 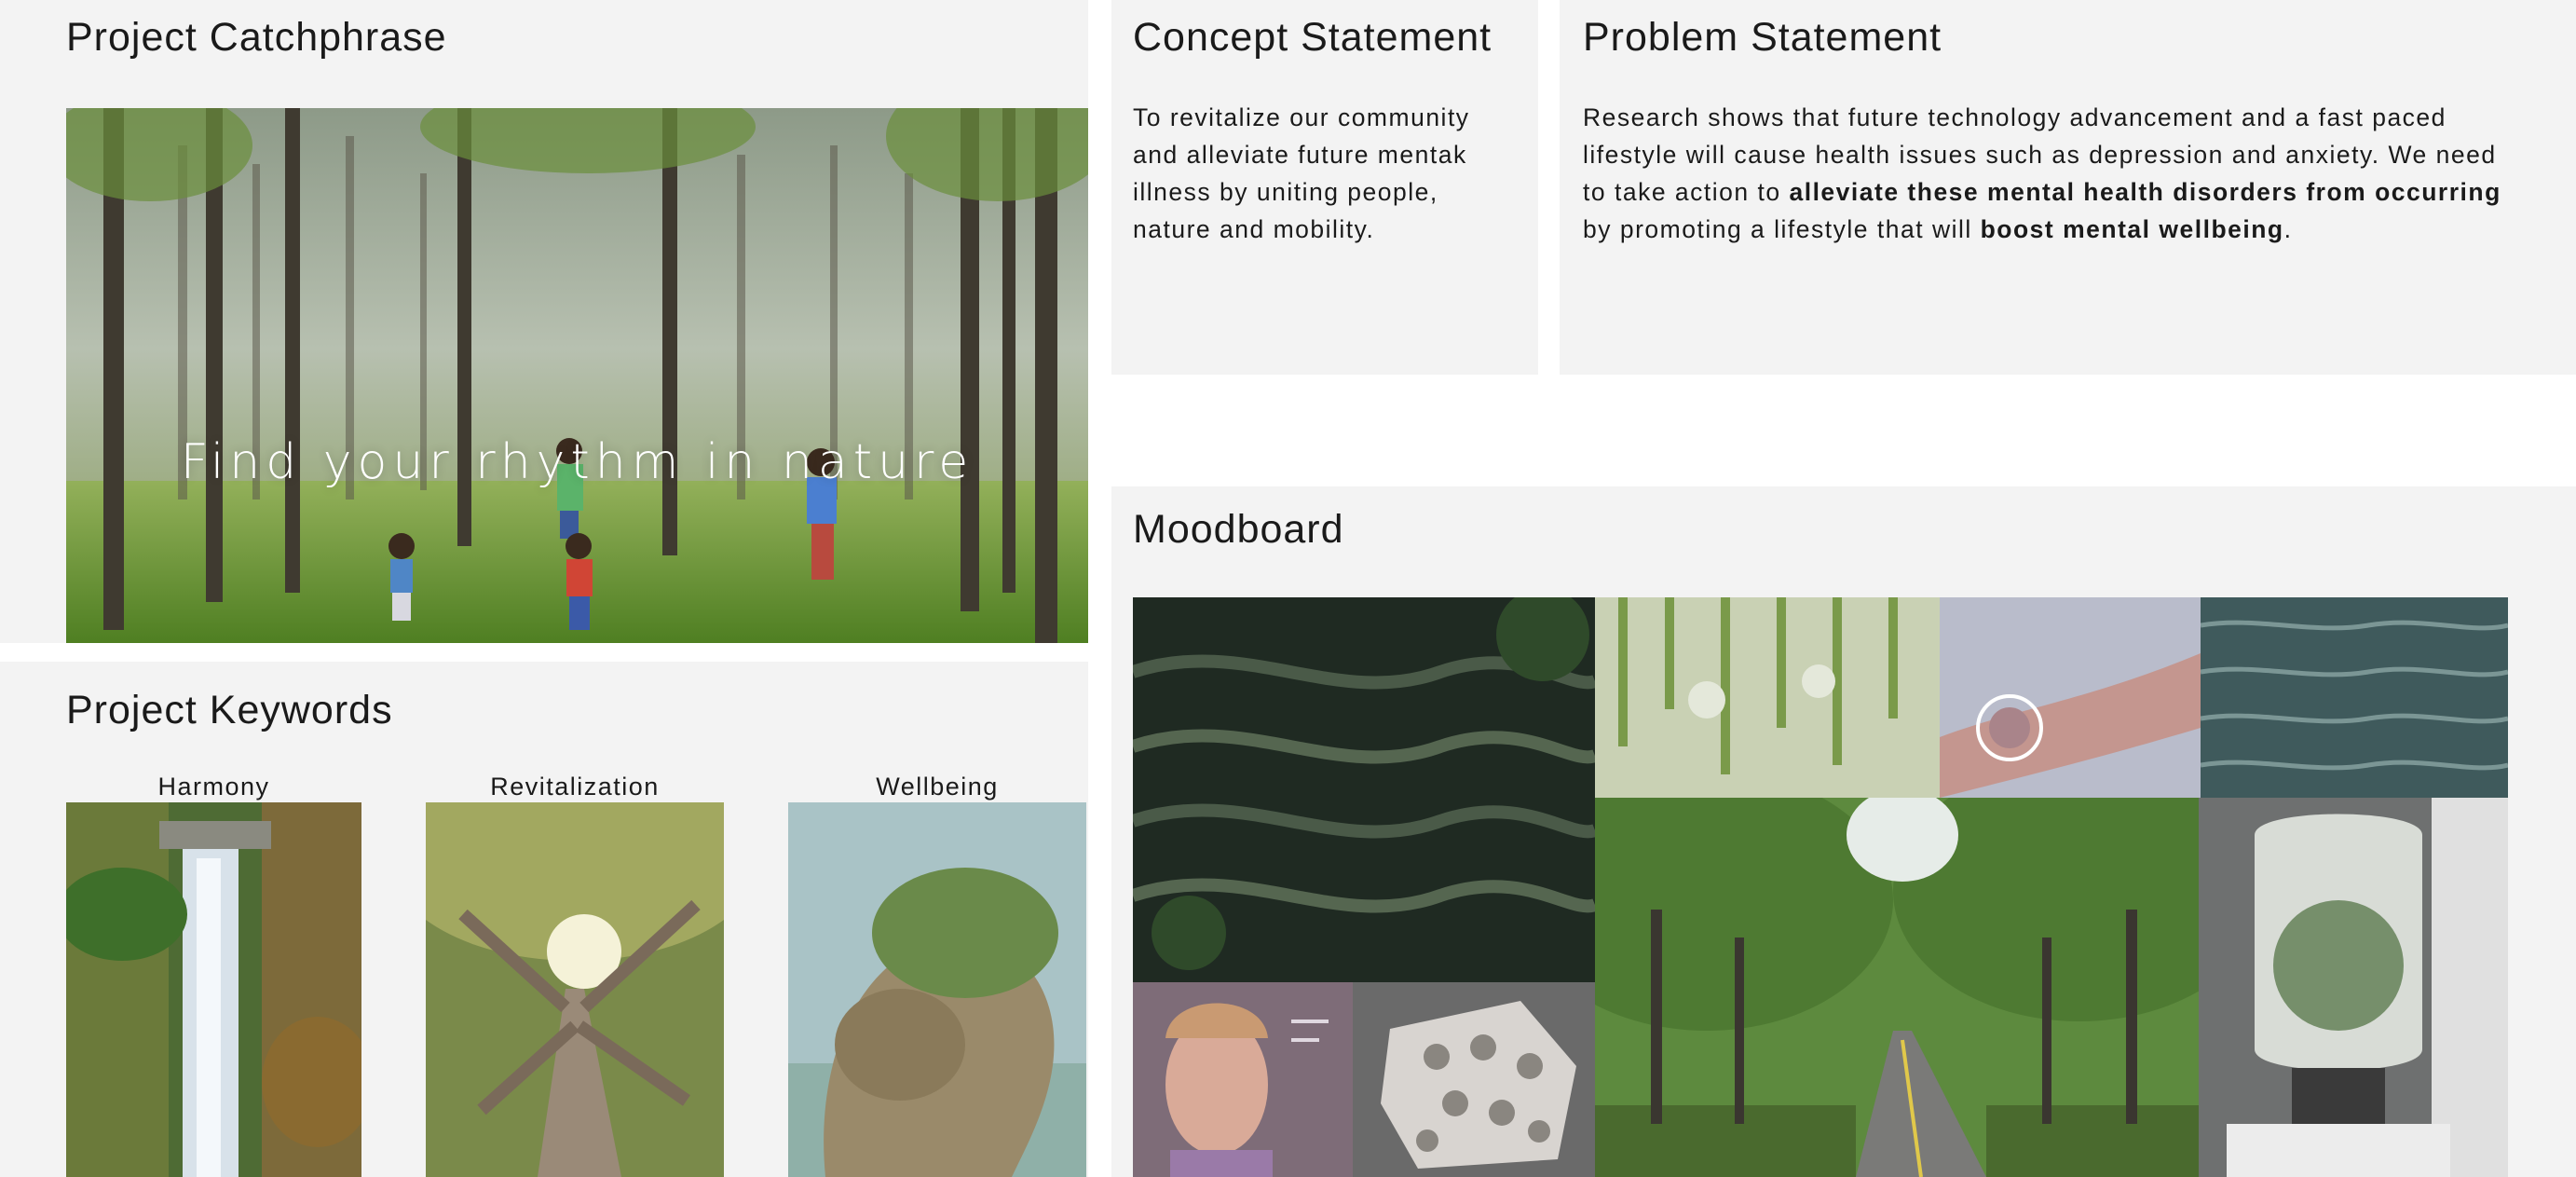 What do you see at coordinates (1243, 1079) in the screenshot?
I see `portrait-person-photo` at bounding box center [1243, 1079].